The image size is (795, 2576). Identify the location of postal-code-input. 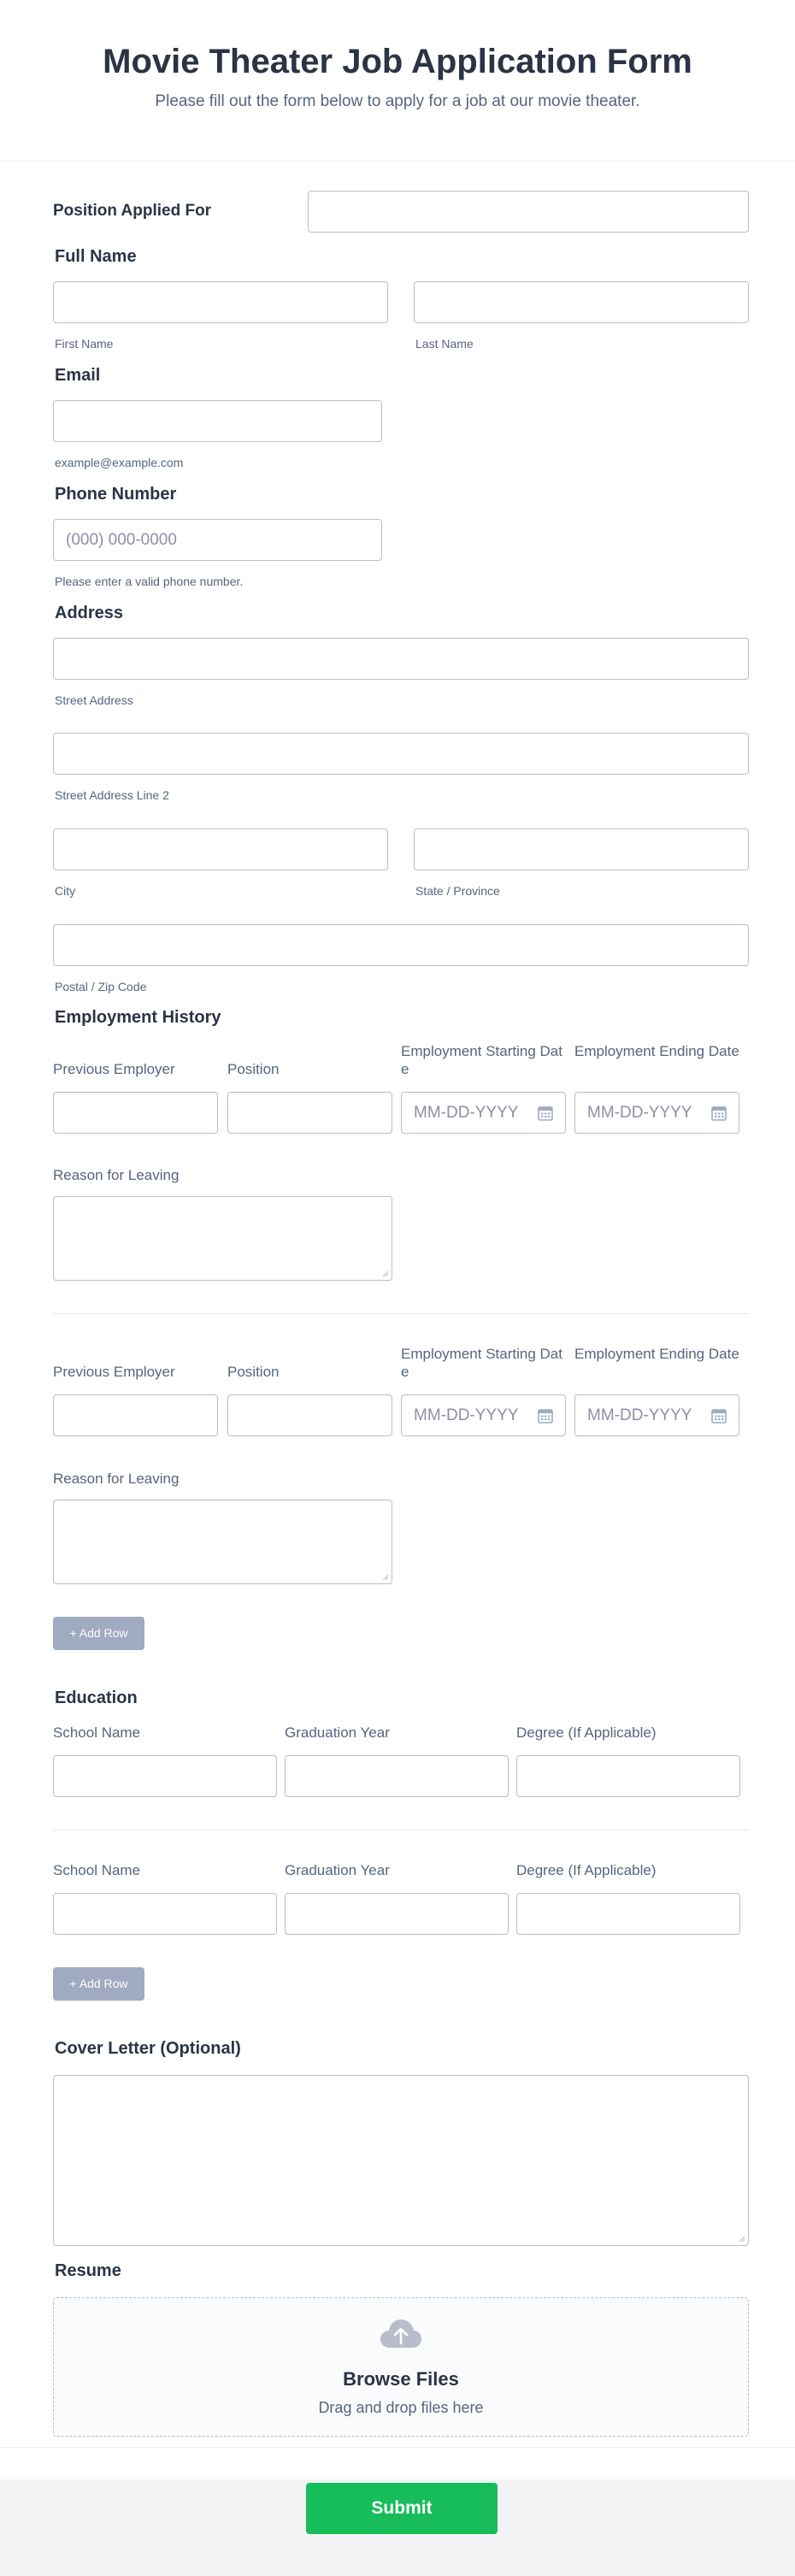
(401, 945).